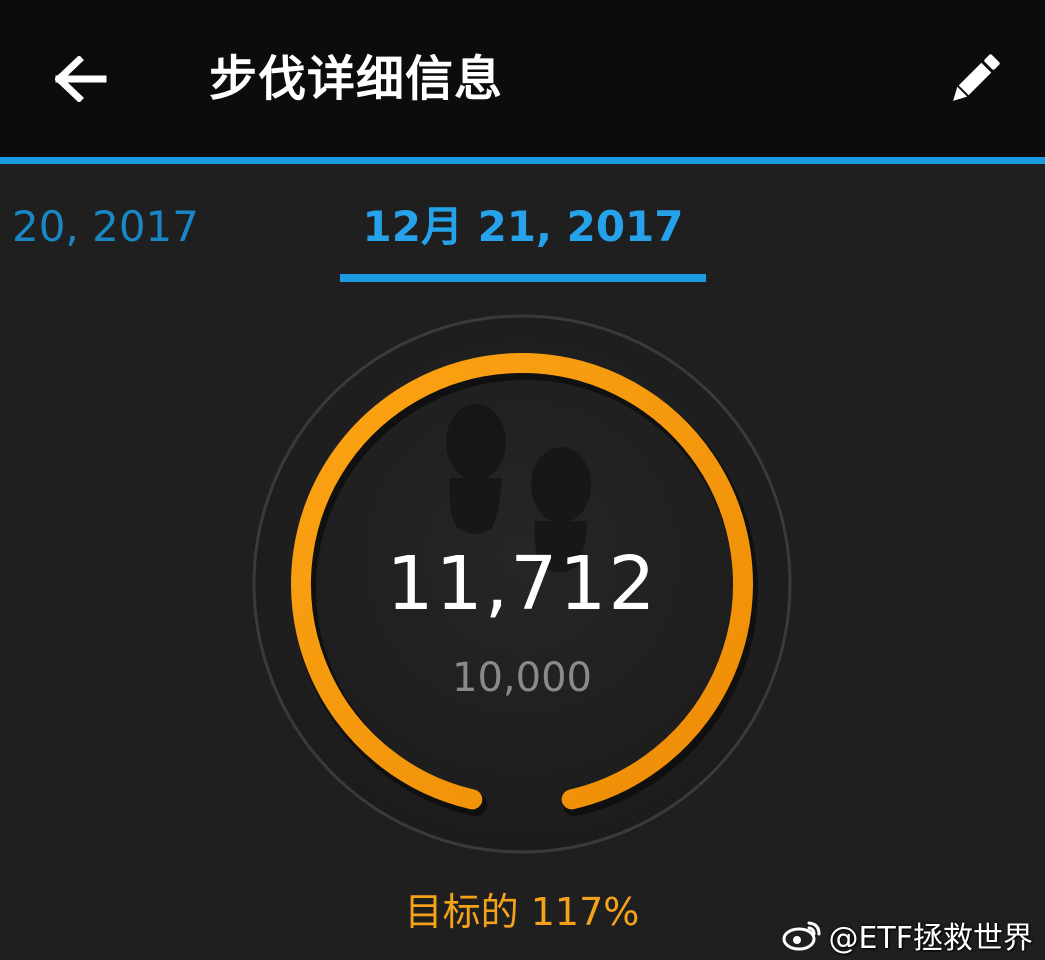 This screenshot has height=960, width=1045. Describe the element at coordinates (356, 79) in the screenshot. I see `page-title: 步伐详细信息` at that location.